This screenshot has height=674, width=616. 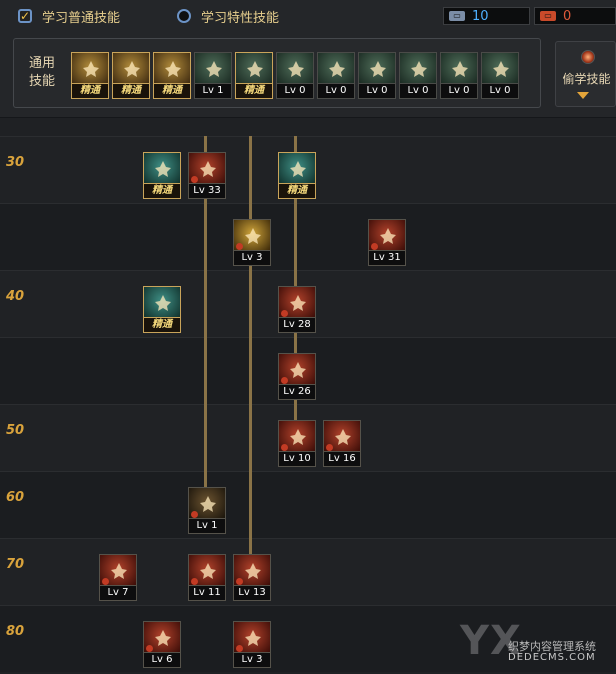 I want to click on explosion-icon, so click(x=297, y=302).